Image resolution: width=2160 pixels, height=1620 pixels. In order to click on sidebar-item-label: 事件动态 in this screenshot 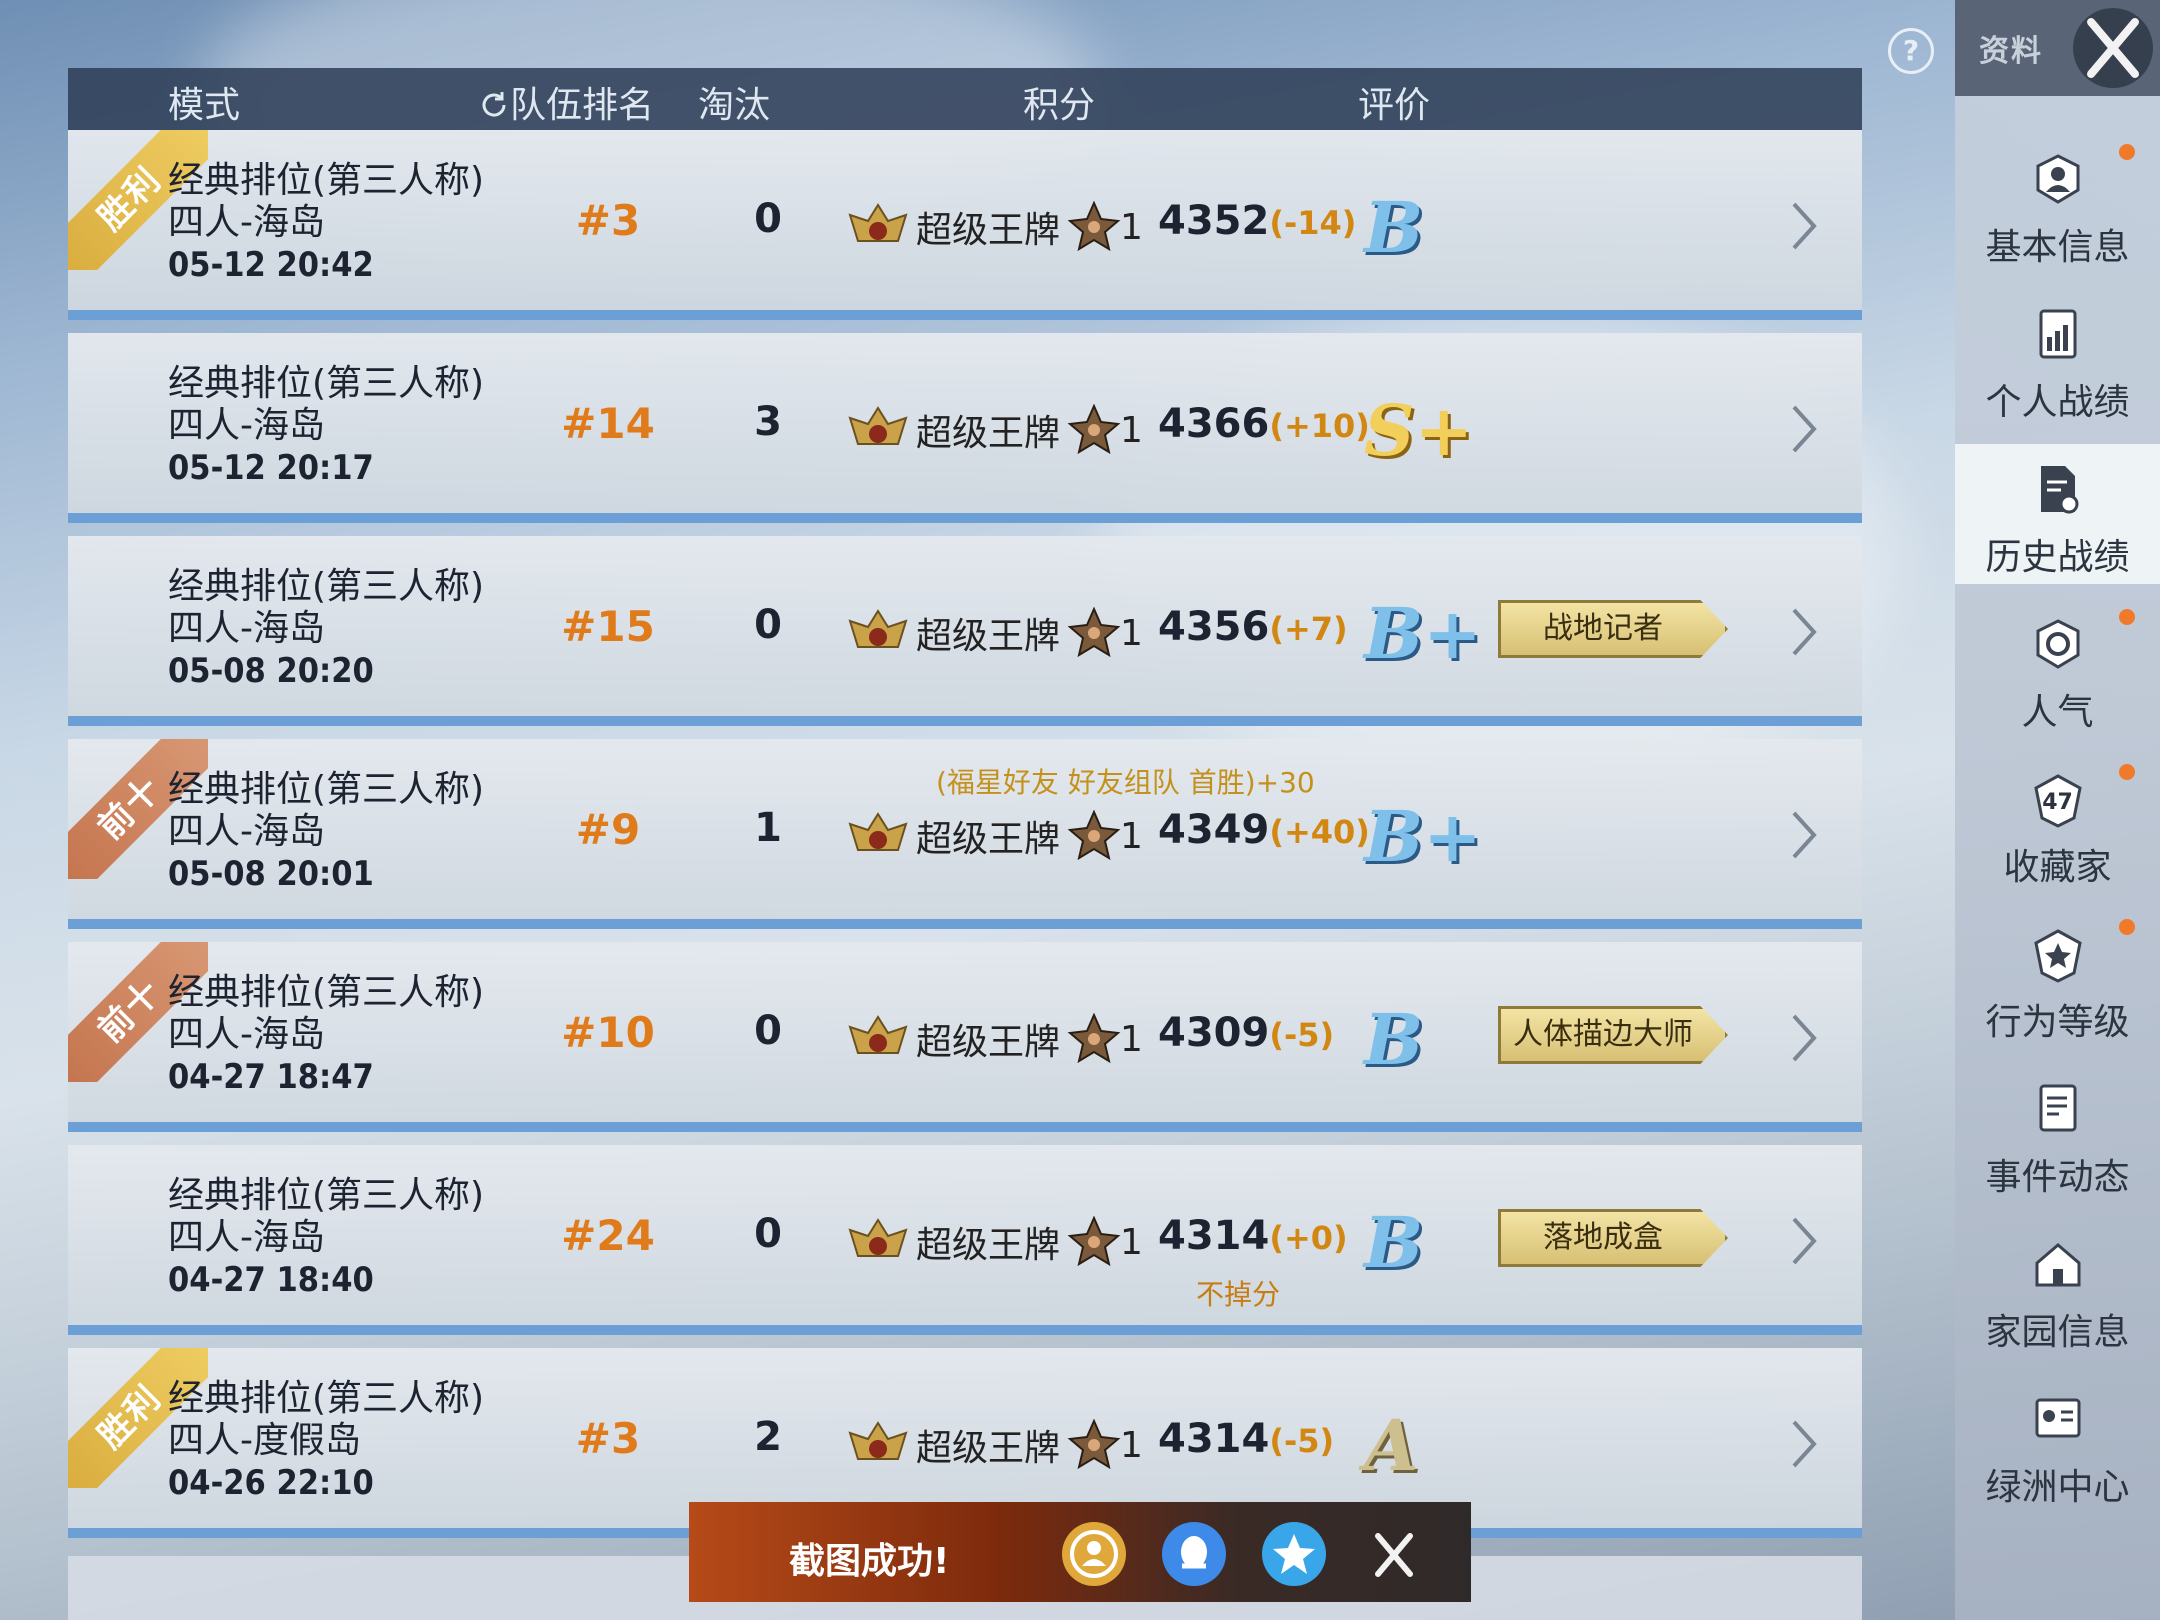, I will do `click(2057, 1177)`.